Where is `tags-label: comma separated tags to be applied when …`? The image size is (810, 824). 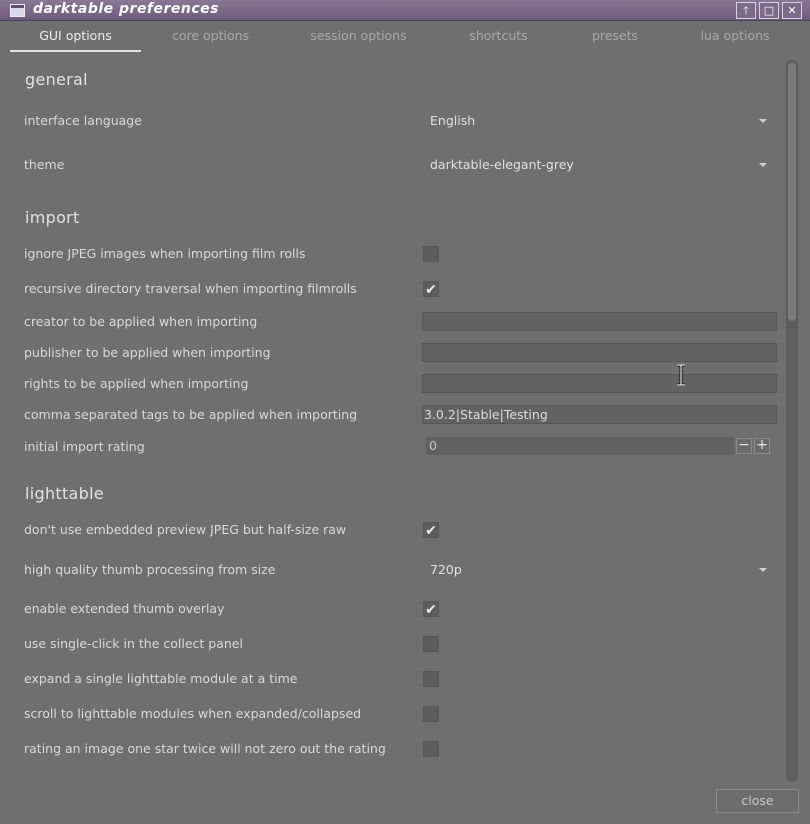
tags-label: comma separated tags to be applied when … is located at coordinates (191, 414).